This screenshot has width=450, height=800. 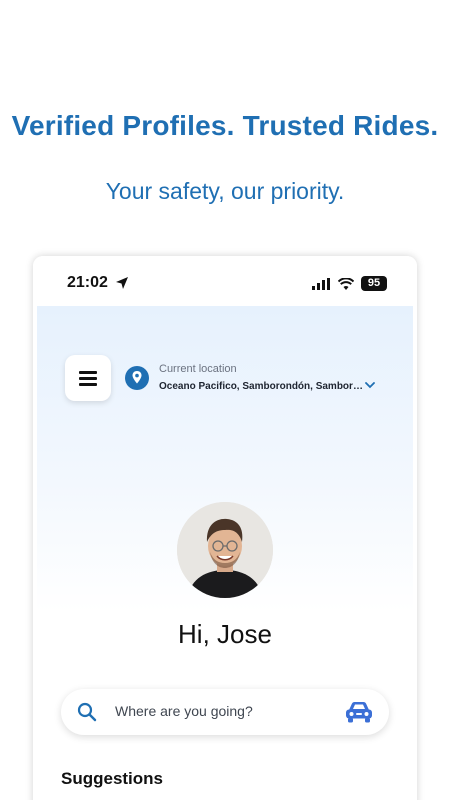 I want to click on destination-search-bar: Where are you going?, so click(x=225, y=712).